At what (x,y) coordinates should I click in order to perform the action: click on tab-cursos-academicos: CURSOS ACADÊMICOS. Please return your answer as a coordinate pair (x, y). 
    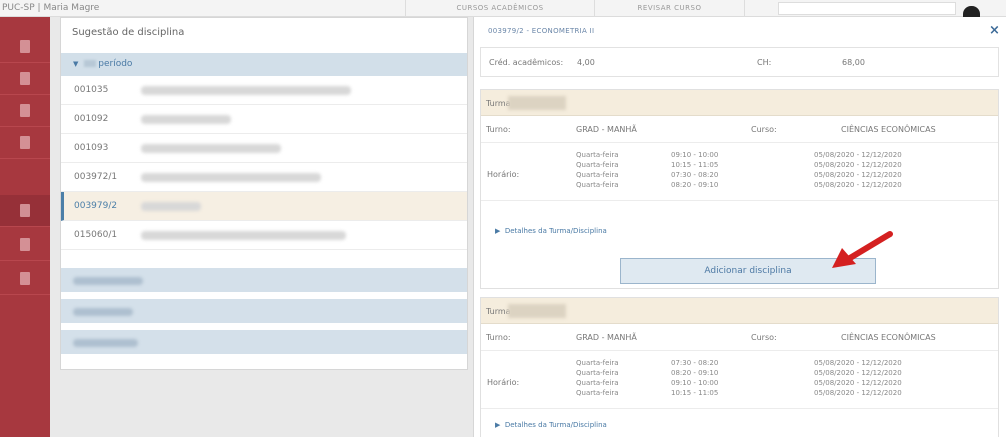
    Looking at the image, I should click on (500, 8).